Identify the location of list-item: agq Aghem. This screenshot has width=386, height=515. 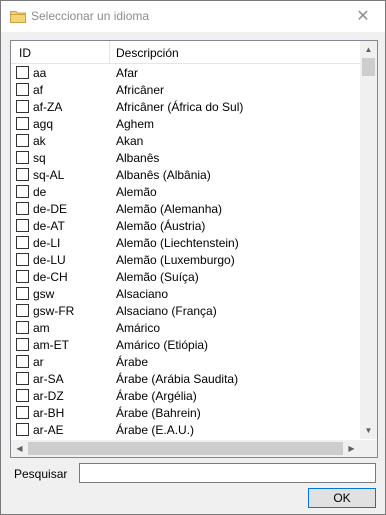
(185, 123).